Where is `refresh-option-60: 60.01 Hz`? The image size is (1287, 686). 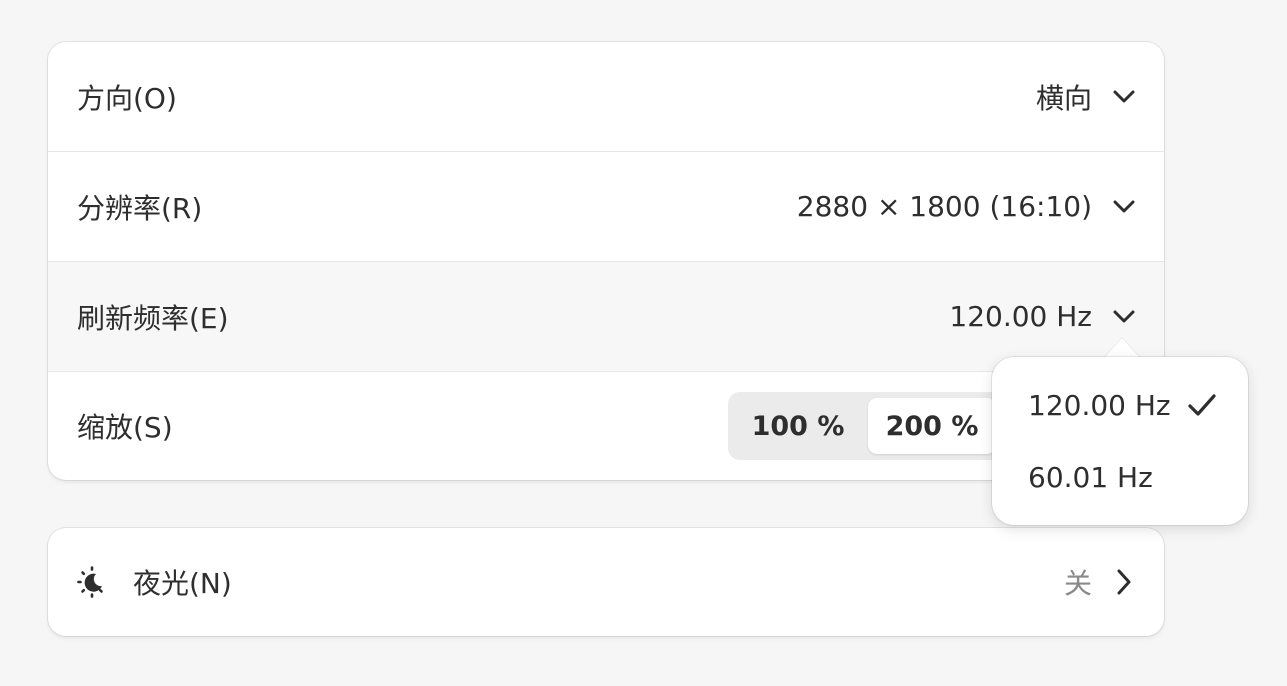 refresh-option-60: 60.01 Hz is located at coordinates (1120, 477).